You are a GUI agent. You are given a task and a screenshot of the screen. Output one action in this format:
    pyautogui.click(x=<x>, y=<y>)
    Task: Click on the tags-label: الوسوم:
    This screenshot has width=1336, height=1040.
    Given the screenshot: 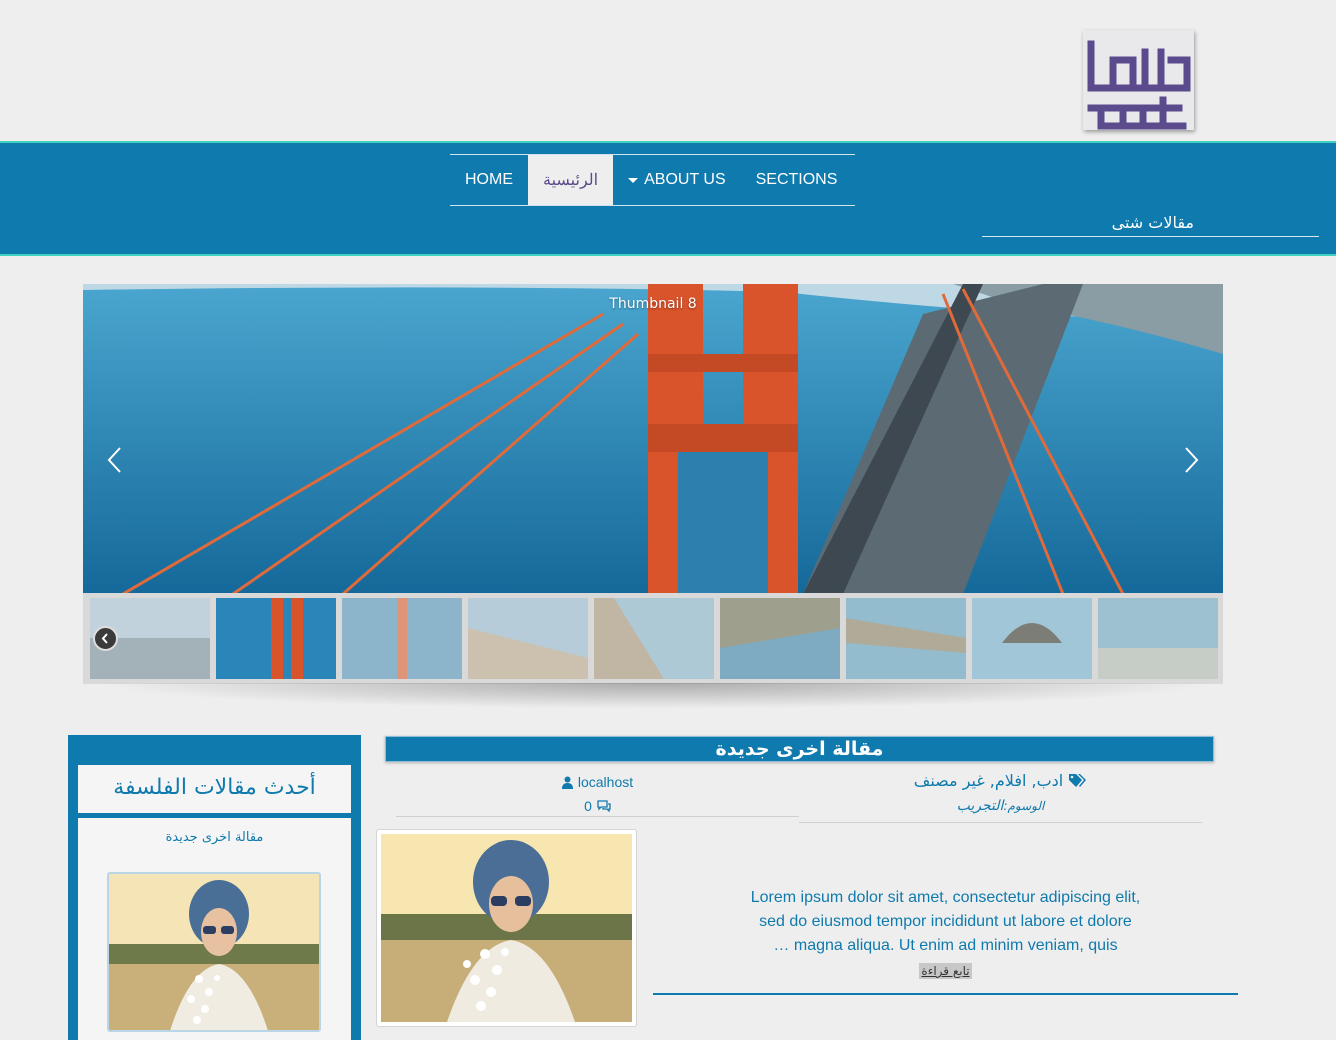 What is the action you would take?
    pyautogui.click(x=1024, y=806)
    